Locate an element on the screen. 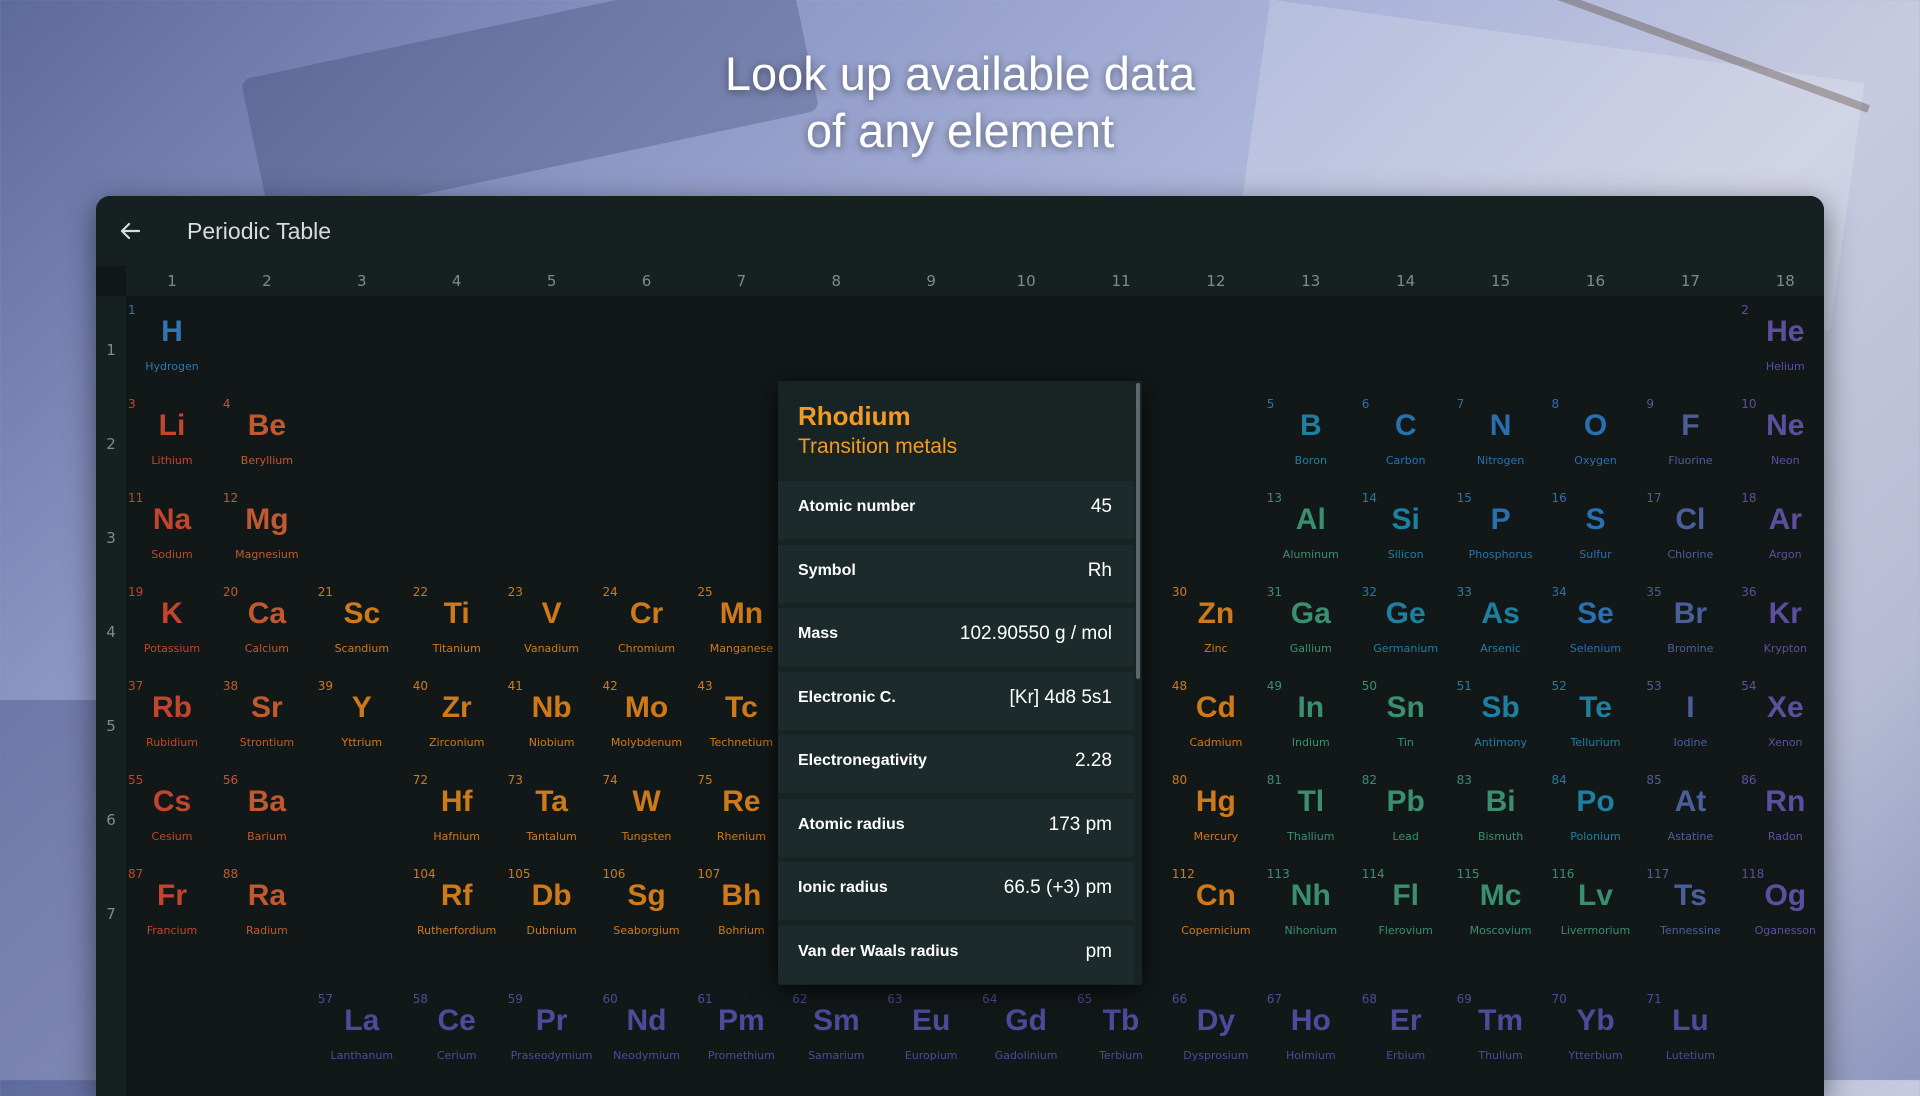 The image size is (1920, 1096). element-symbol: Lv is located at coordinates (1596, 896).